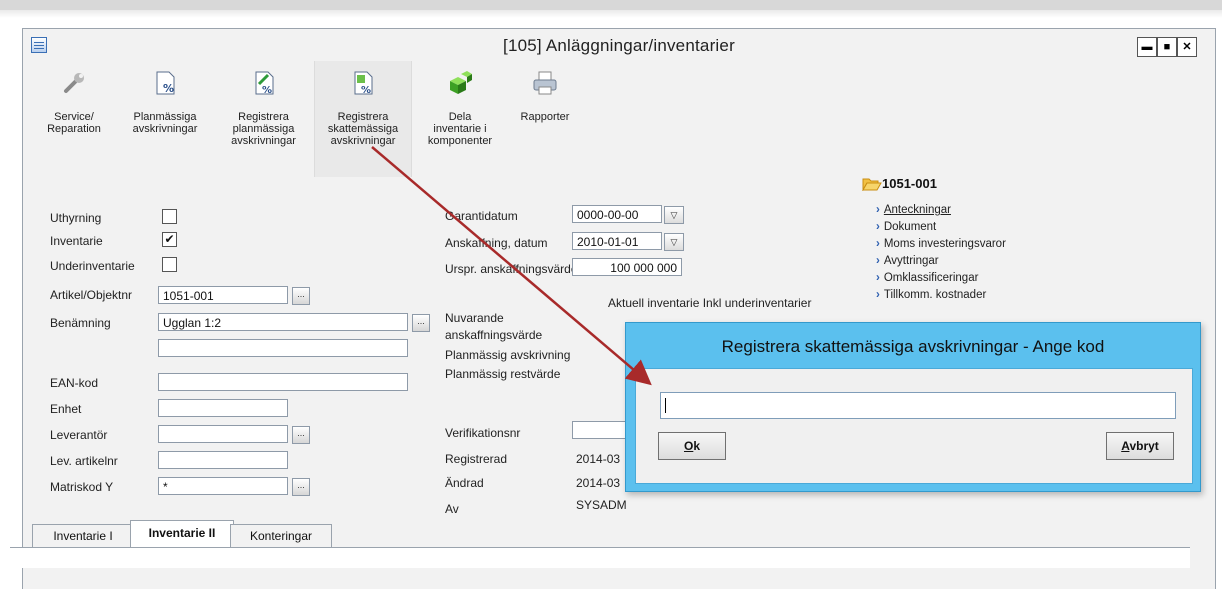 The height and width of the screenshot is (589, 1222). I want to click on planmassiga-avskrivningar-button: % Planmässiga avskrivningar, so click(165, 119).